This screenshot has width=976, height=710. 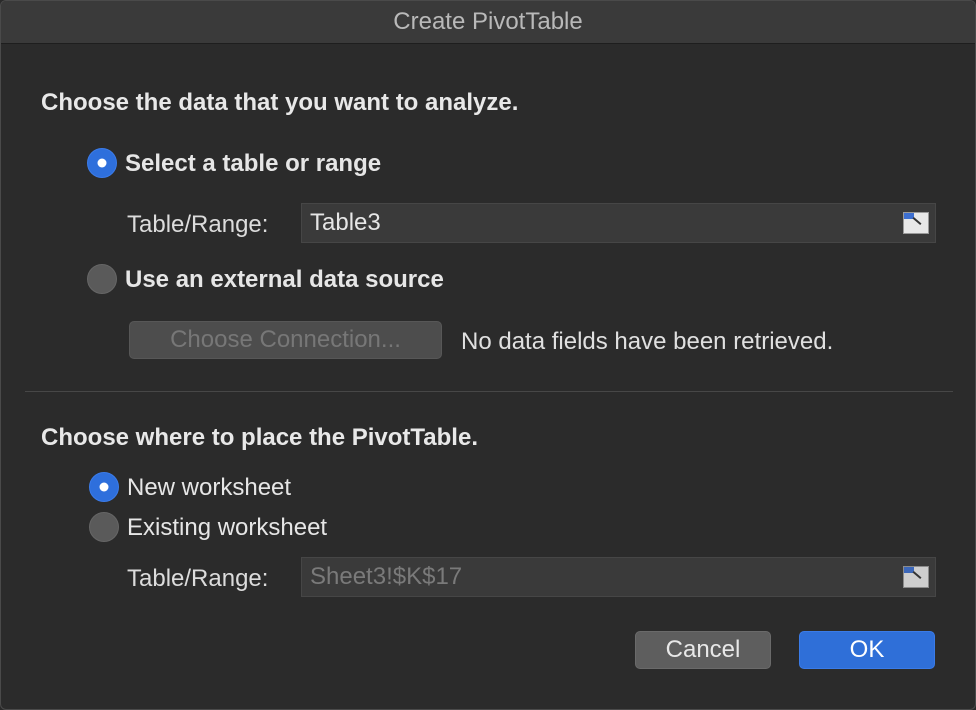 I want to click on new-worksheet-label: New worksheet, so click(x=209, y=488).